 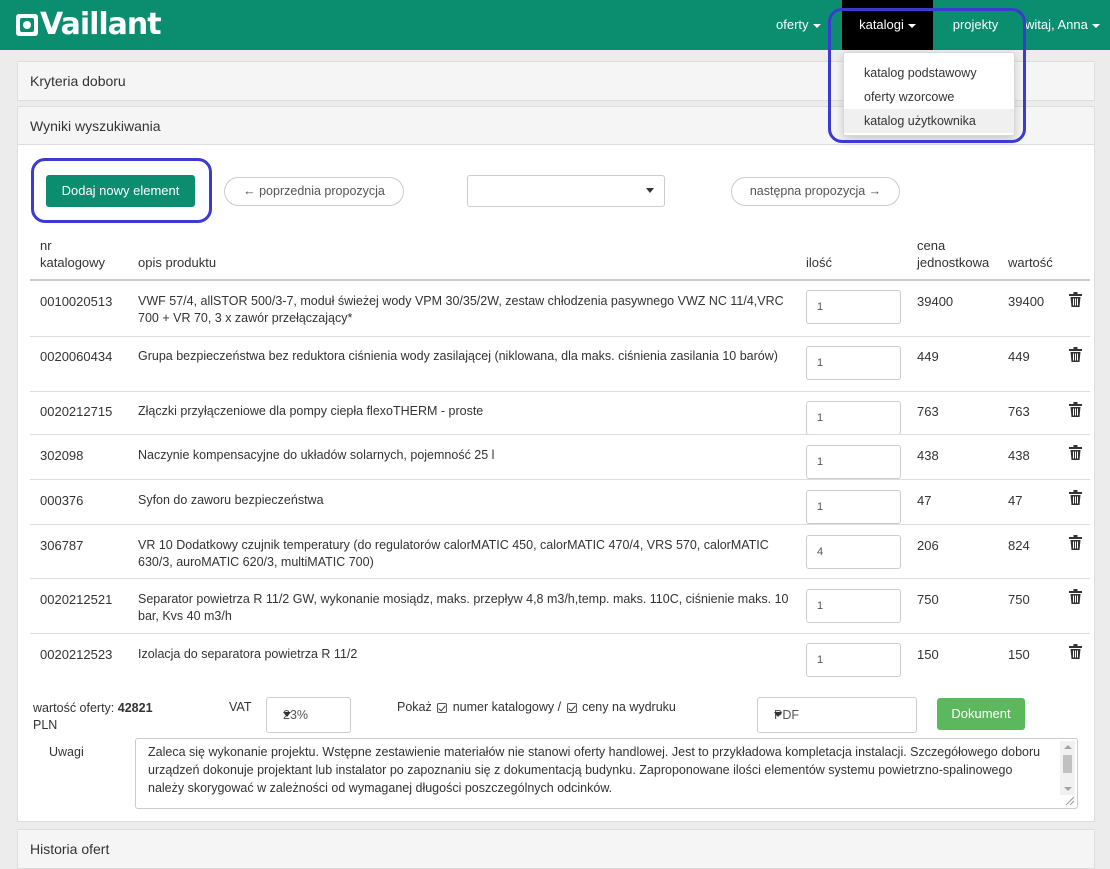 What do you see at coordinates (837, 715) in the screenshot?
I see `document-format-select: PDF` at bounding box center [837, 715].